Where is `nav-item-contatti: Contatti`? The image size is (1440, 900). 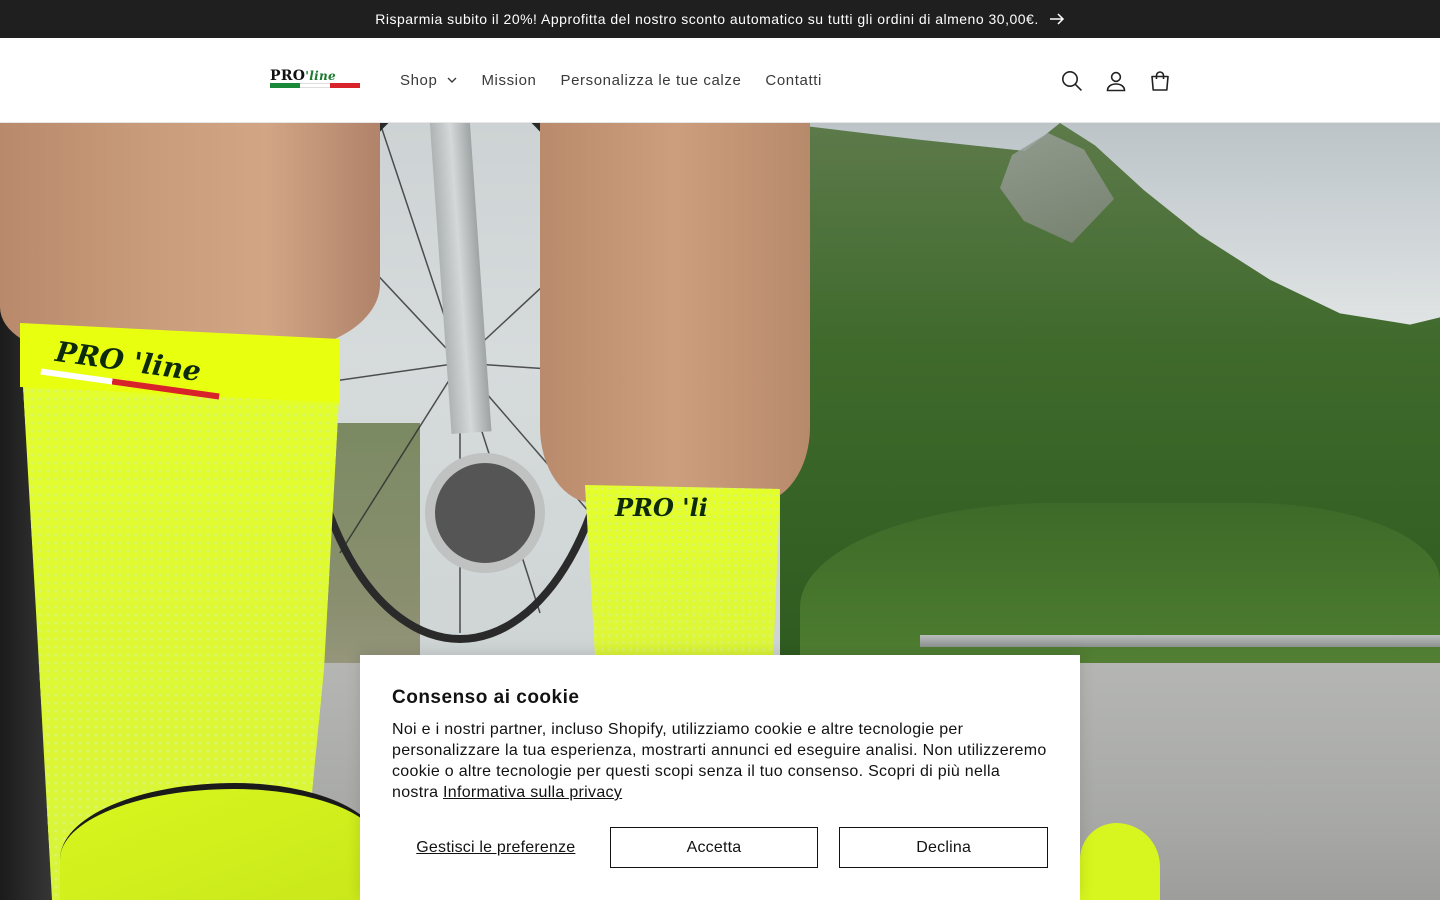 nav-item-contatti: Contatti is located at coordinates (793, 80).